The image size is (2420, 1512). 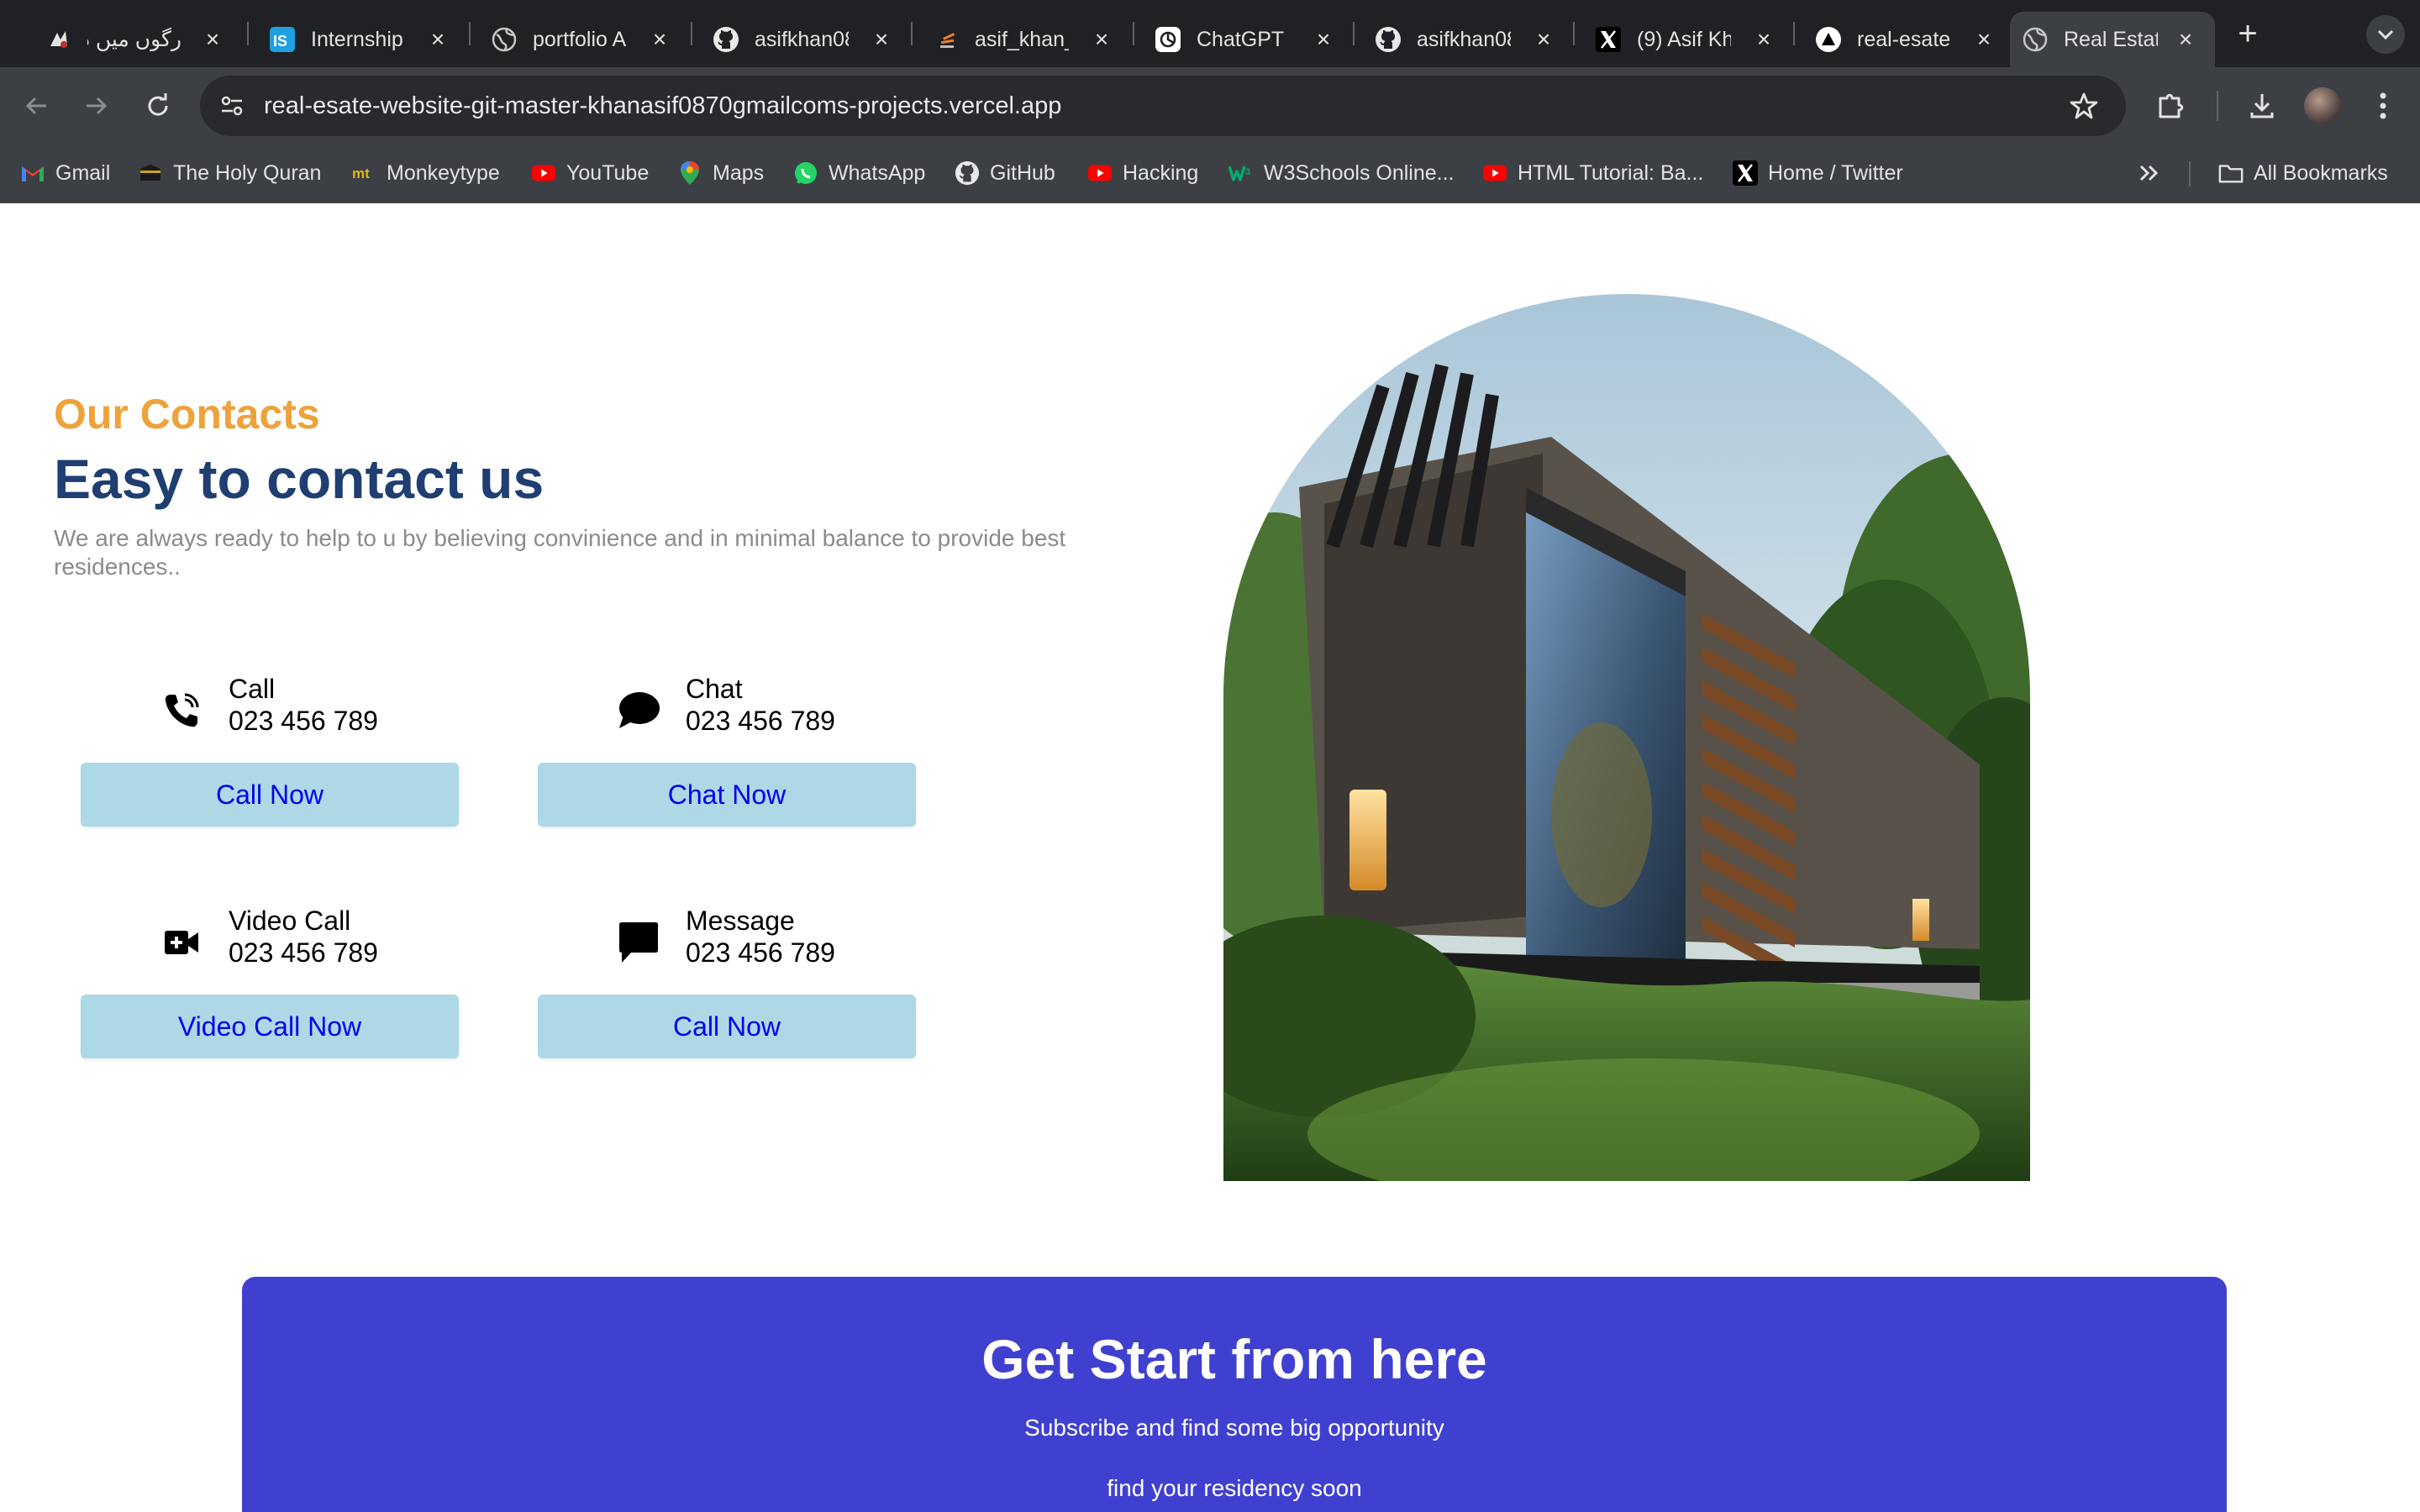 I want to click on menu-button, so click(x=2383, y=106).